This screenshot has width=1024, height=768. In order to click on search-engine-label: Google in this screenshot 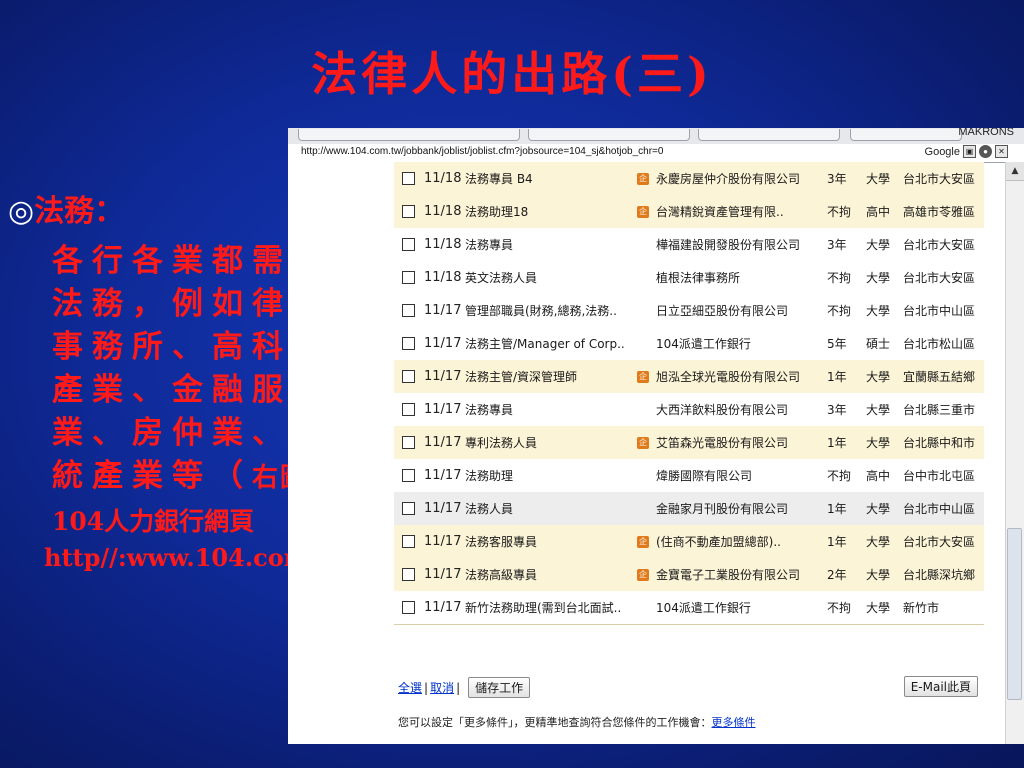, I will do `click(942, 152)`.